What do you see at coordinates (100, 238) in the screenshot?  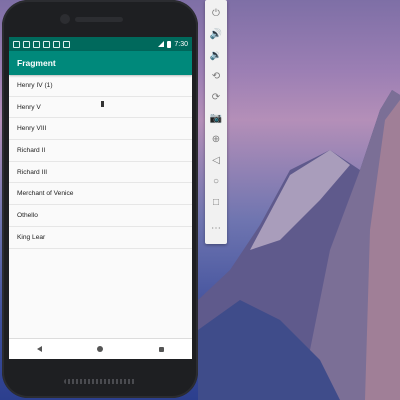 I see `list-item: King Lear` at bounding box center [100, 238].